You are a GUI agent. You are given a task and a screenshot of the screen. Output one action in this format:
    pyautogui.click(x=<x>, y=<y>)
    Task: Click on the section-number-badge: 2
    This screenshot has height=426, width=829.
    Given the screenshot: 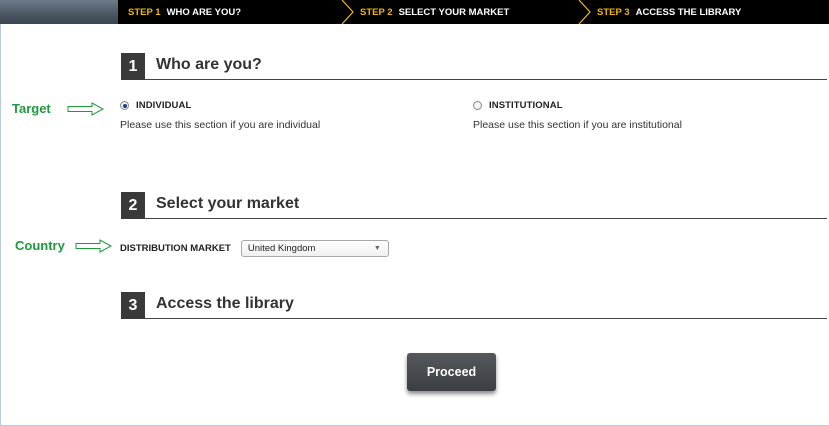 What is the action you would take?
    pyautogui.click(x=133, y=205)
    